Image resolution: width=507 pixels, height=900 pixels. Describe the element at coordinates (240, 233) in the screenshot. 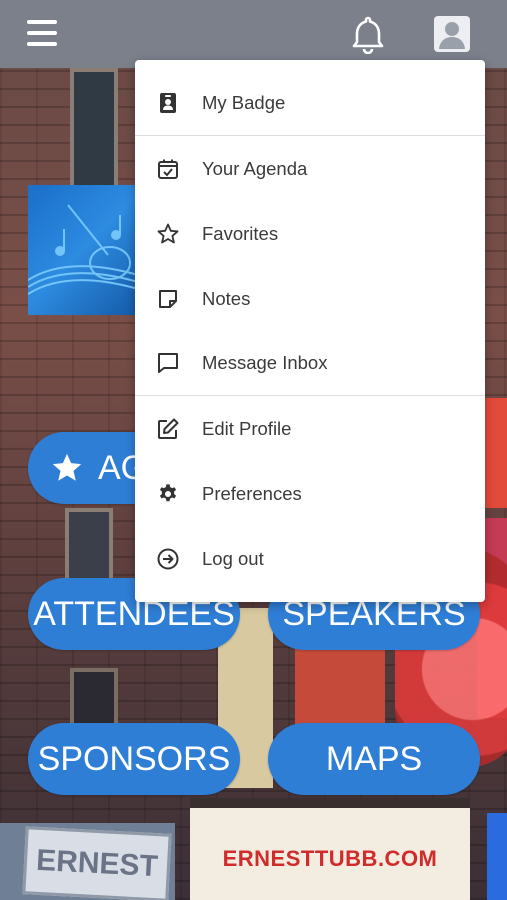

I see `menu-item-label: Favorites` at that location.